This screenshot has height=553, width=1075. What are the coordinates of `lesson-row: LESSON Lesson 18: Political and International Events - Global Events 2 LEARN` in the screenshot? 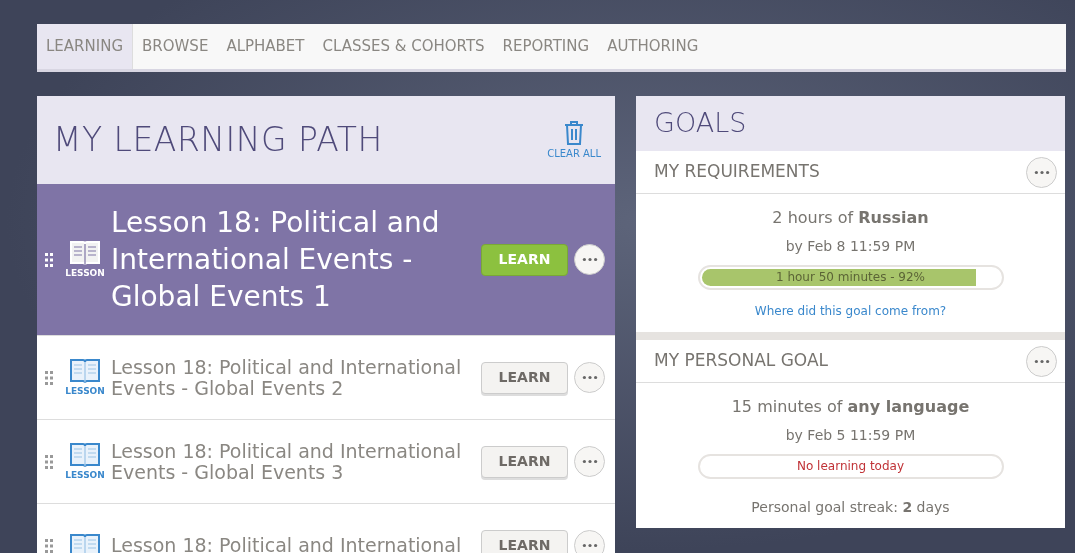 It's located at (326, 378).